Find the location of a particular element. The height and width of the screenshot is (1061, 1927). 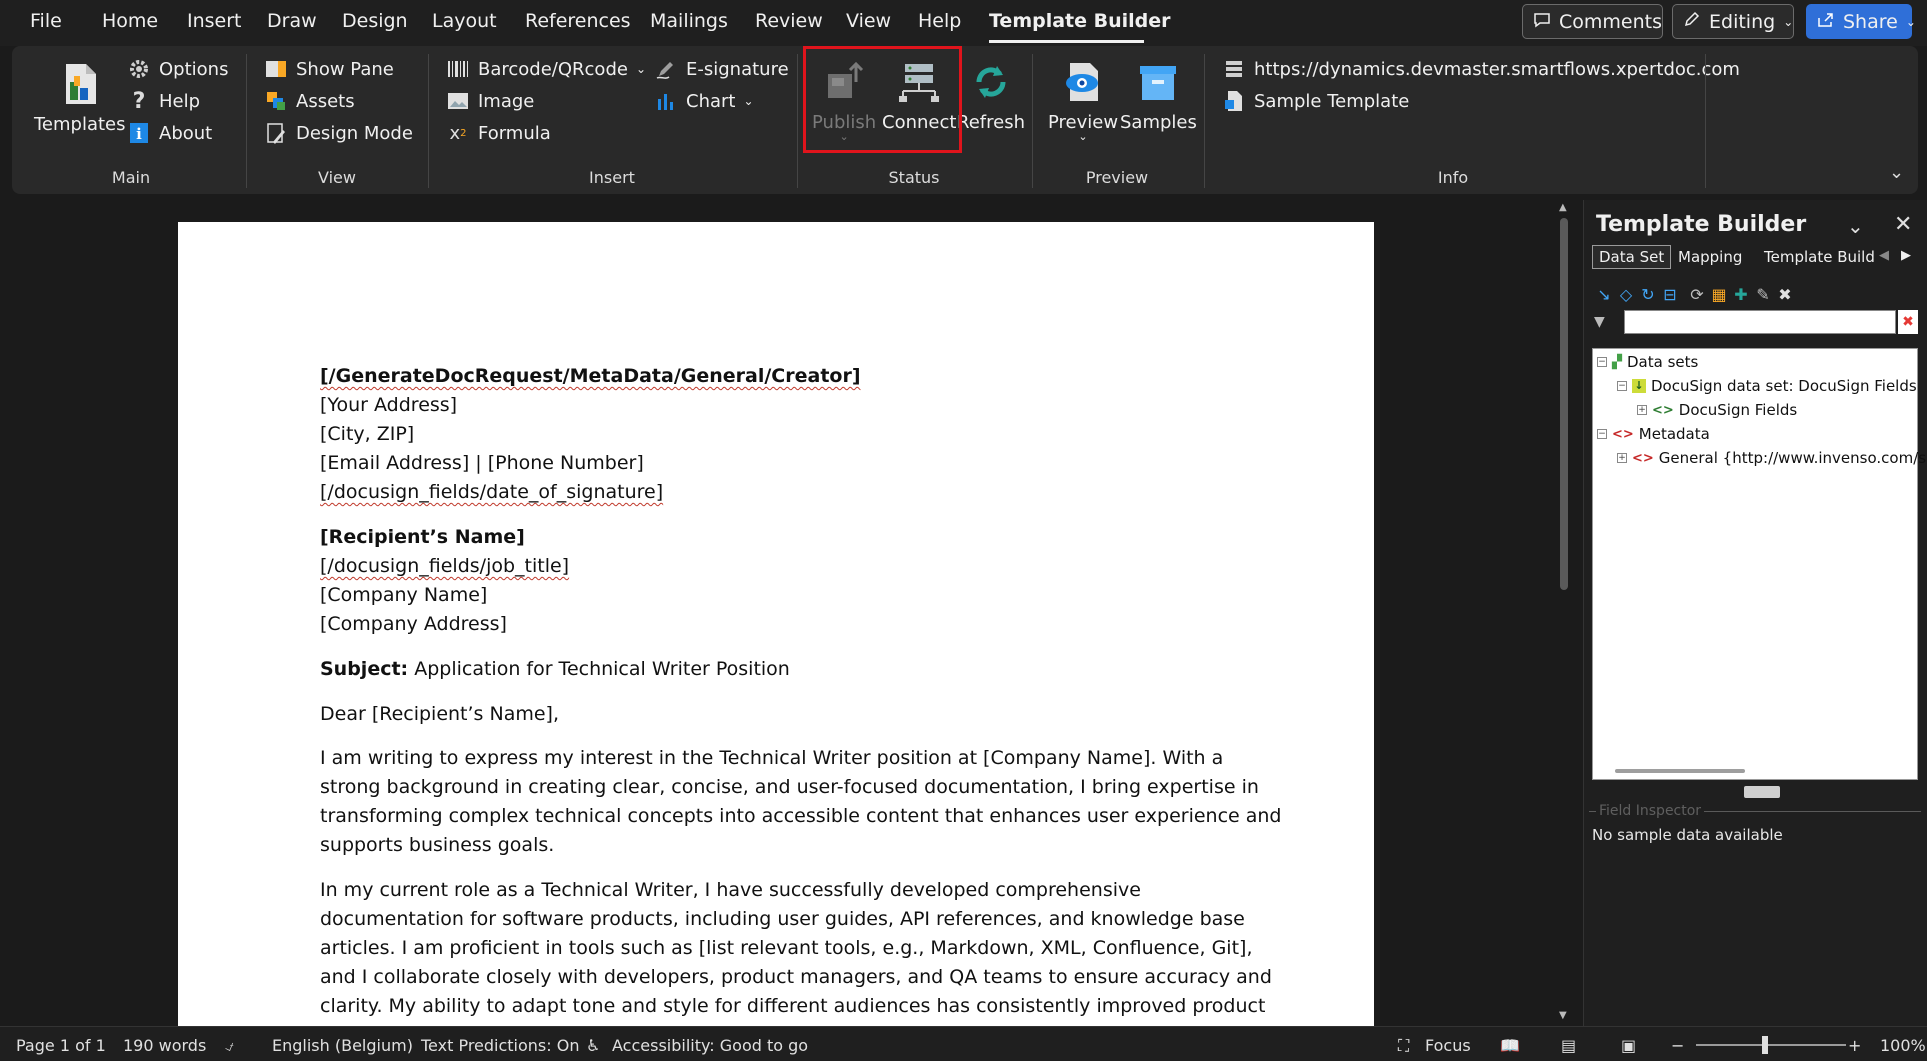

esignature-label: E-signature is located at coordinates (737, 69).